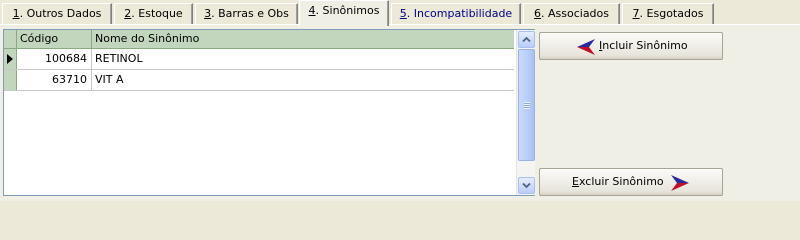  I want to click on table-row: 63710 VIT A, so click(259, 80).